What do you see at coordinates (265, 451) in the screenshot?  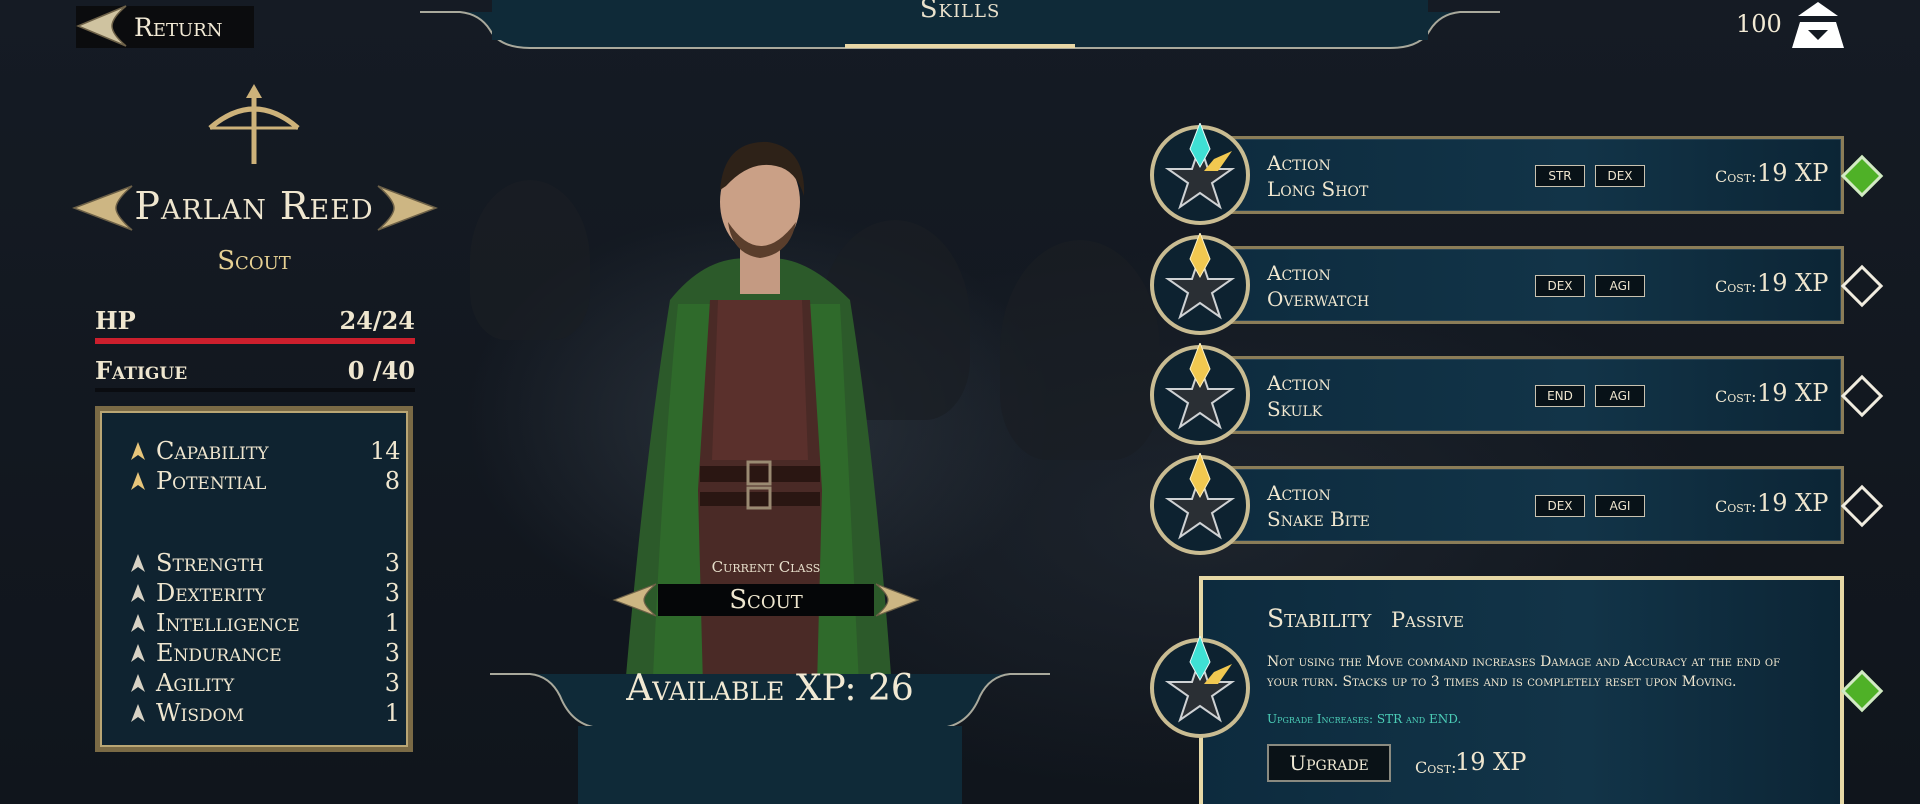 I see `attribute-capability: Capability 14` at bounding box center [265, 451].